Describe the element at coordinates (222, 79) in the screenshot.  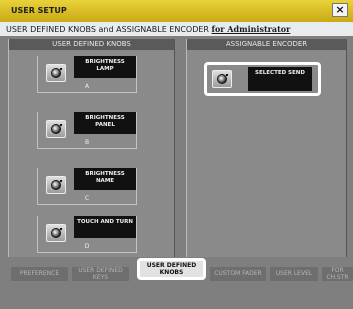
I see `assignable-encoder-button` at that location.